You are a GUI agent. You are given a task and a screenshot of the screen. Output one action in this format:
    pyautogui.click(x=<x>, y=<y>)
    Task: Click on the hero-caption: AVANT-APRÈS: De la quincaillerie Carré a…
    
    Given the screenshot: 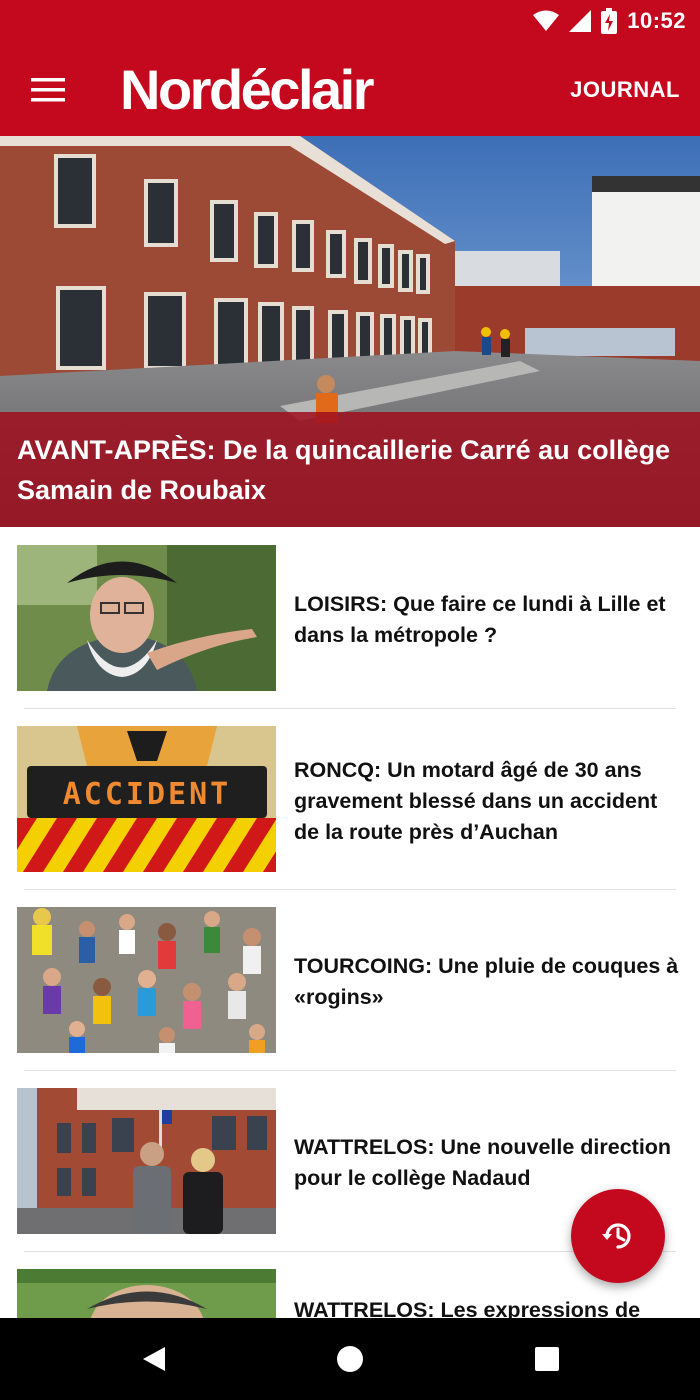 What is the action you would take?
    pyautogui.click(x=350, y=469)
    